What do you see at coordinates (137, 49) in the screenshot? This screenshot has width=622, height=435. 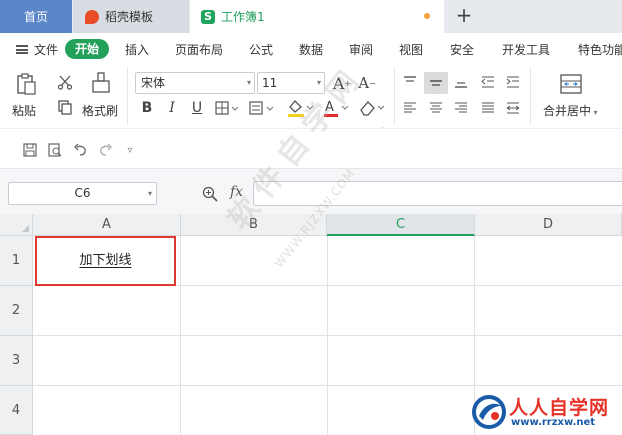 I see `menu-insert: 插入` at bounding box center [137, 49].